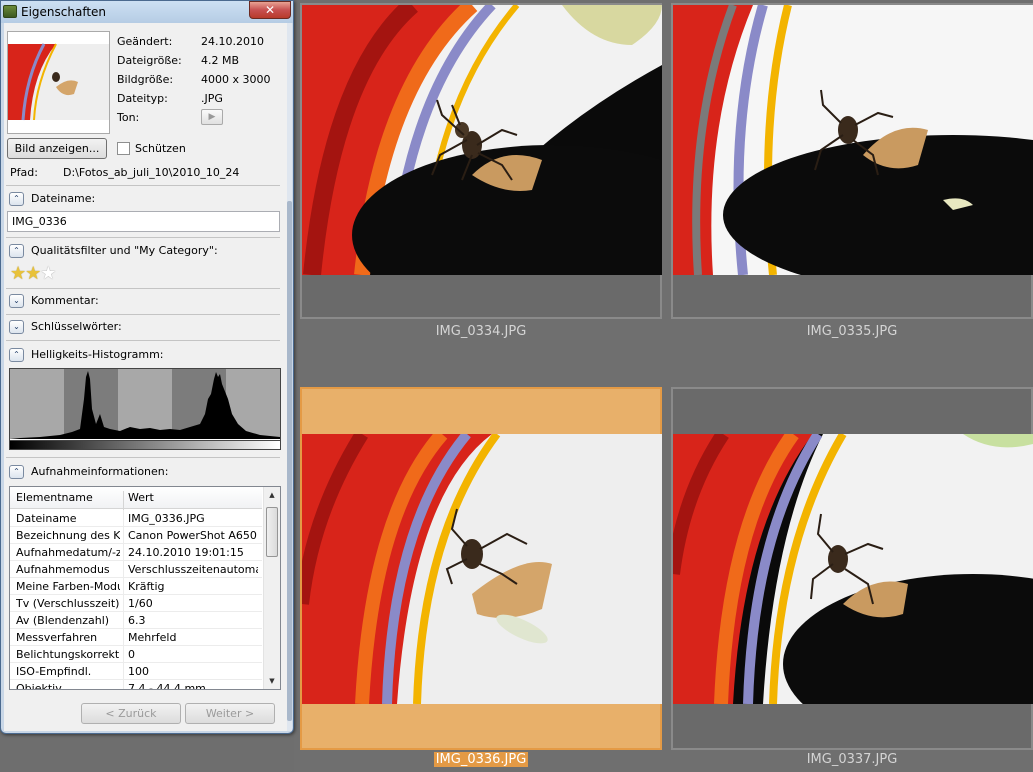 The width and height of the screenshot is (1033, 772). I want to click on table-row: ISO-Empfindl. 100, so click(136, 671).